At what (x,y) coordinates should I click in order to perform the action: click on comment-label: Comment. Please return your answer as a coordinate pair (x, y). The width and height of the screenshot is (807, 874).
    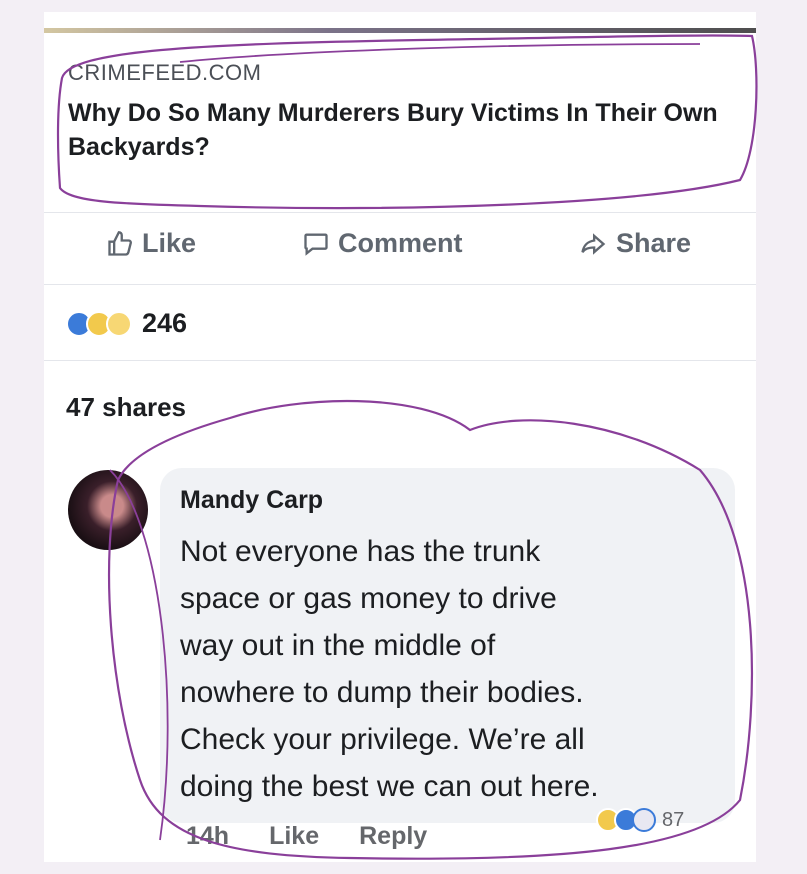
    Looking at the image, I should click on (400, 243).